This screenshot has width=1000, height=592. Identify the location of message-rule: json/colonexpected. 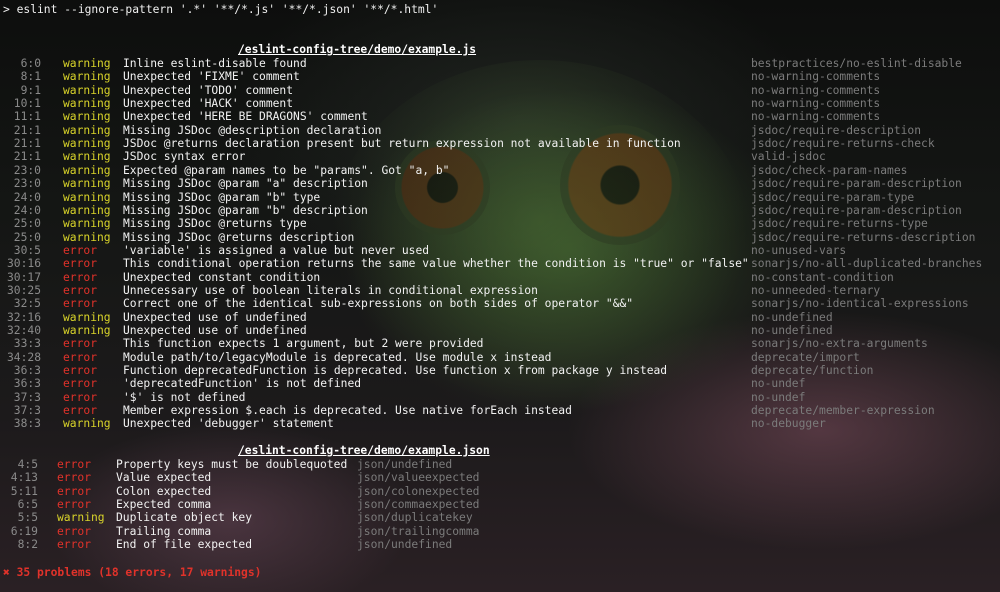
(418, 491).